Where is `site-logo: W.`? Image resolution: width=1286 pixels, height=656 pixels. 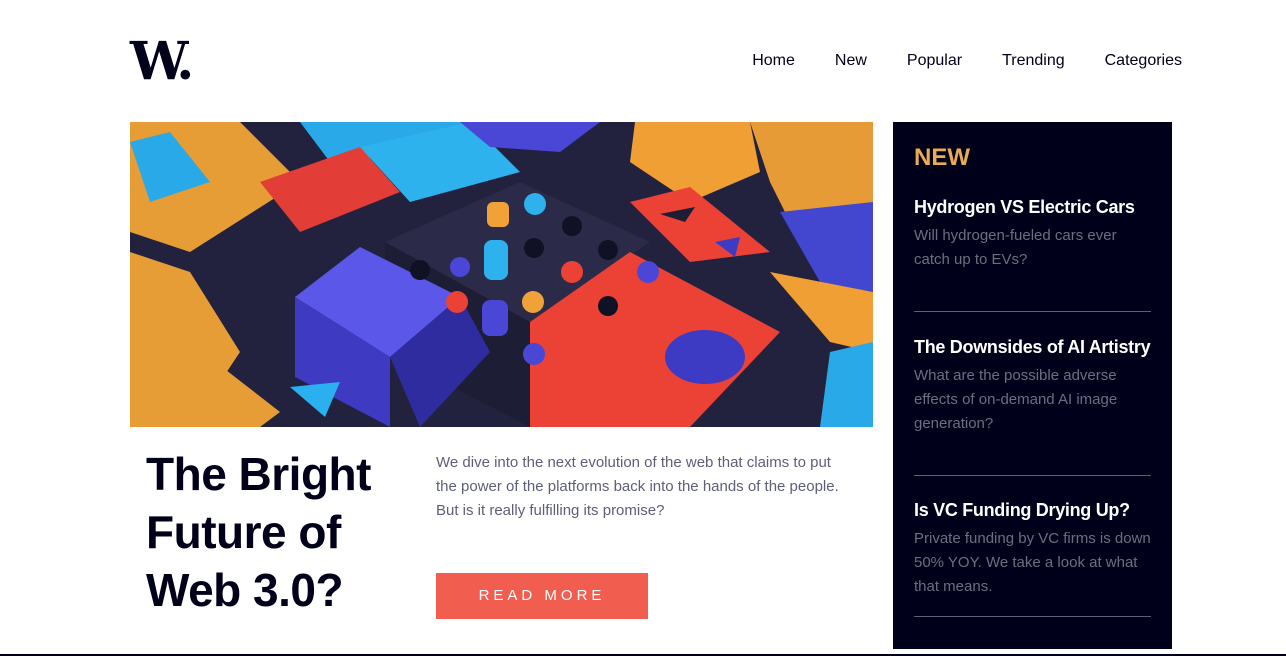
site-logo: W. is located at coordinates (162, 62).